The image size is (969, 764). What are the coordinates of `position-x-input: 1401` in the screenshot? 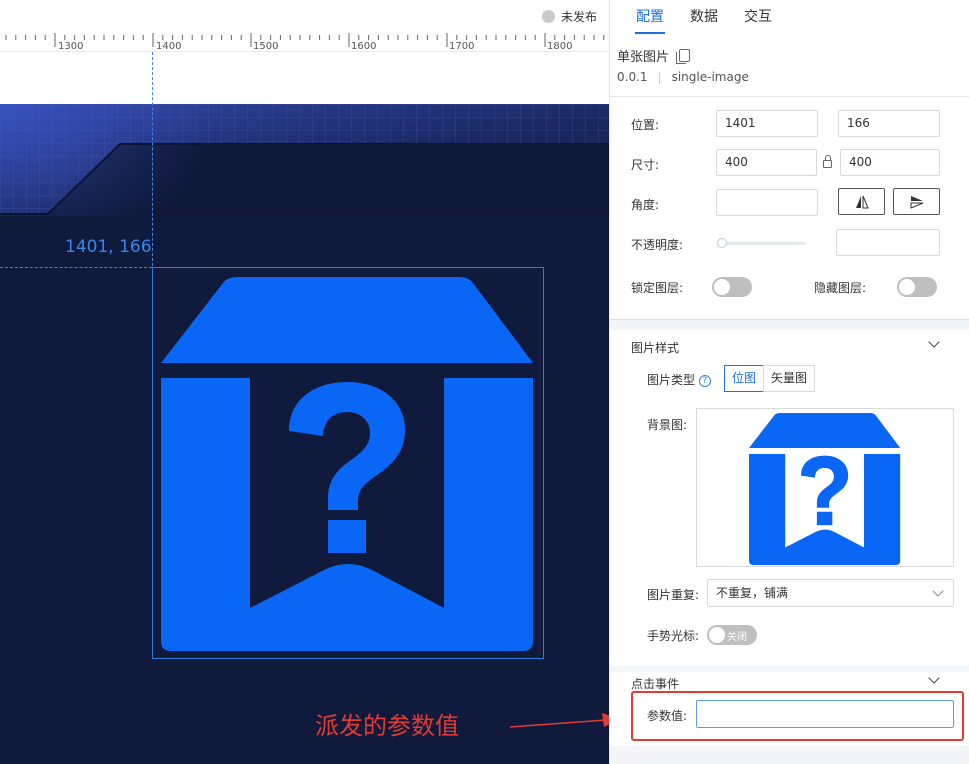 It's located at (767, 123).